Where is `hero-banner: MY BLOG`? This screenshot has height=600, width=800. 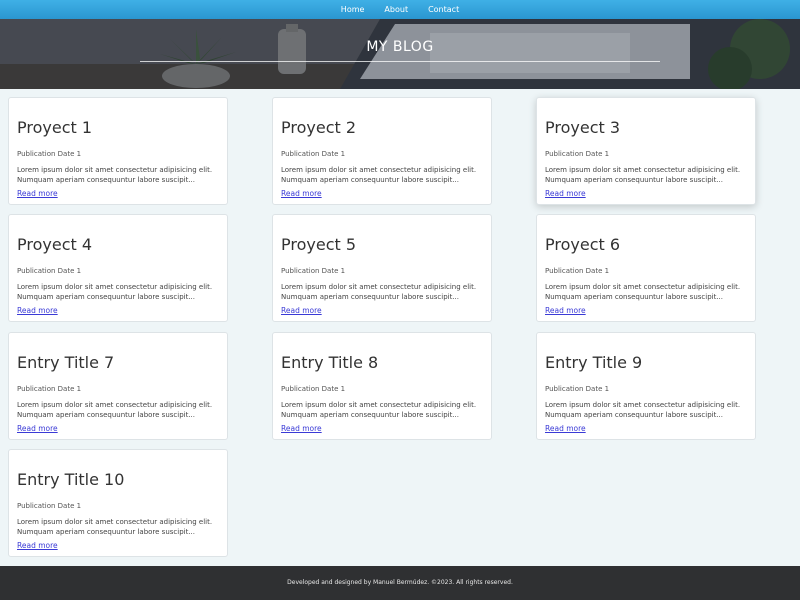
hero-banner: MY BLOG is located at coordinates (400, 54).